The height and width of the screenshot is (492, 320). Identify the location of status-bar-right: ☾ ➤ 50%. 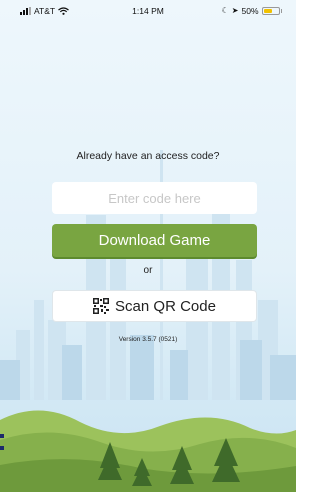
(252, 11).